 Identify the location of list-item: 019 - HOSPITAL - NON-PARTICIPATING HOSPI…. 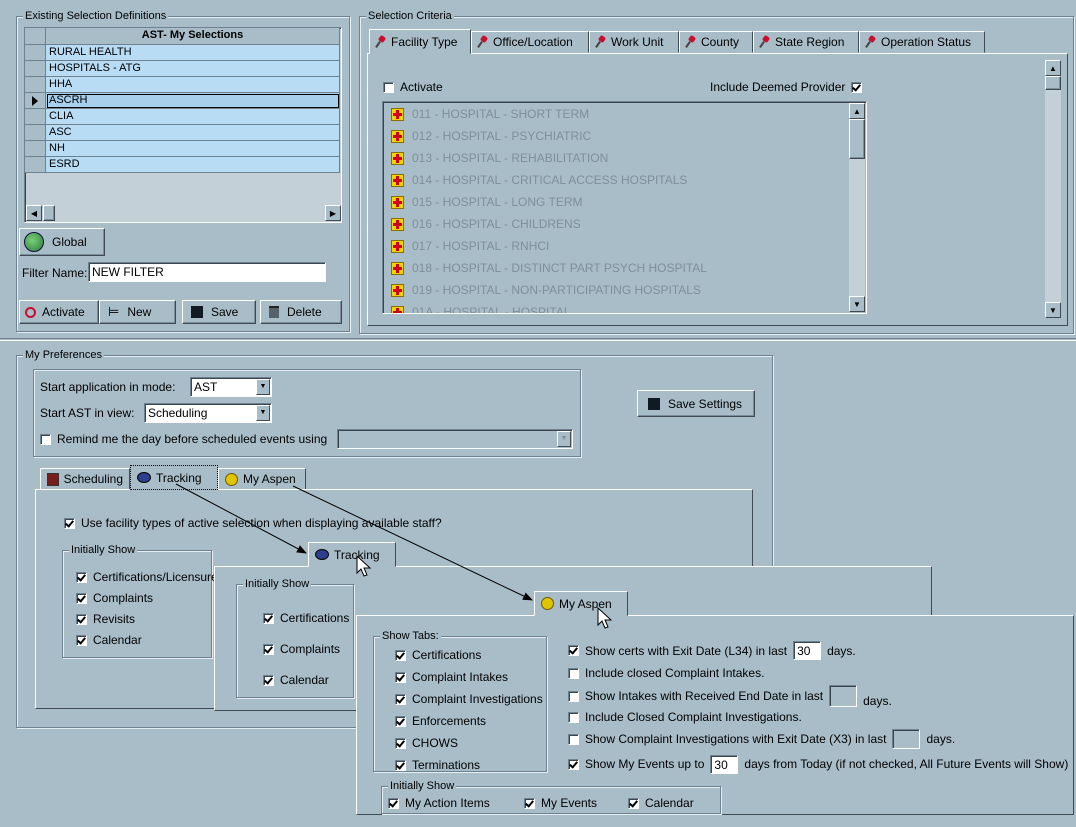
(546, 290).